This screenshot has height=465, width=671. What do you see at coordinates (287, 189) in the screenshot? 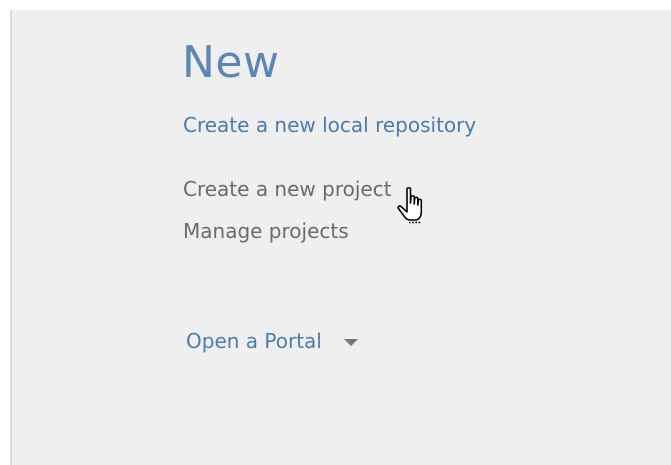
I see `create-new-project-link: Create a new project` at bounding box center [287, 189].